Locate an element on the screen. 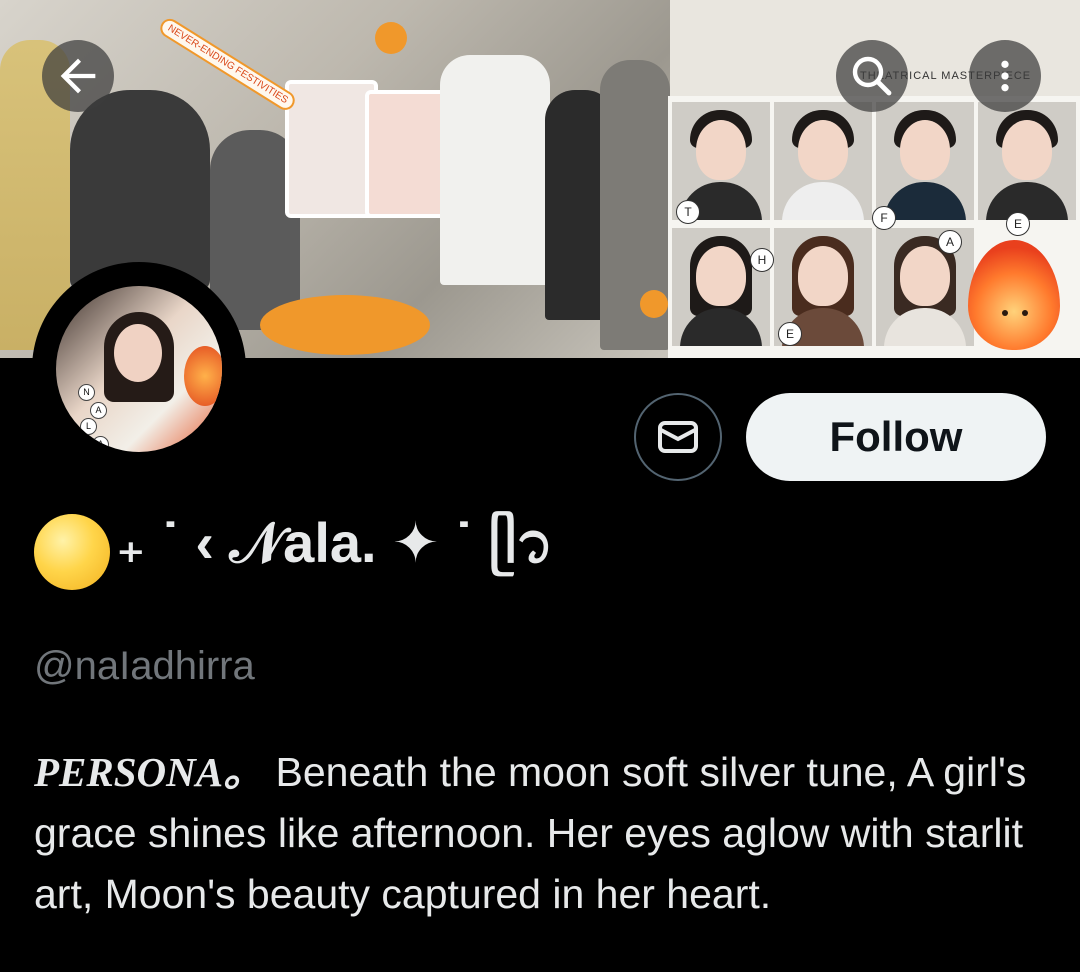  avatar: N A L A is located at coordinates (139, 369).